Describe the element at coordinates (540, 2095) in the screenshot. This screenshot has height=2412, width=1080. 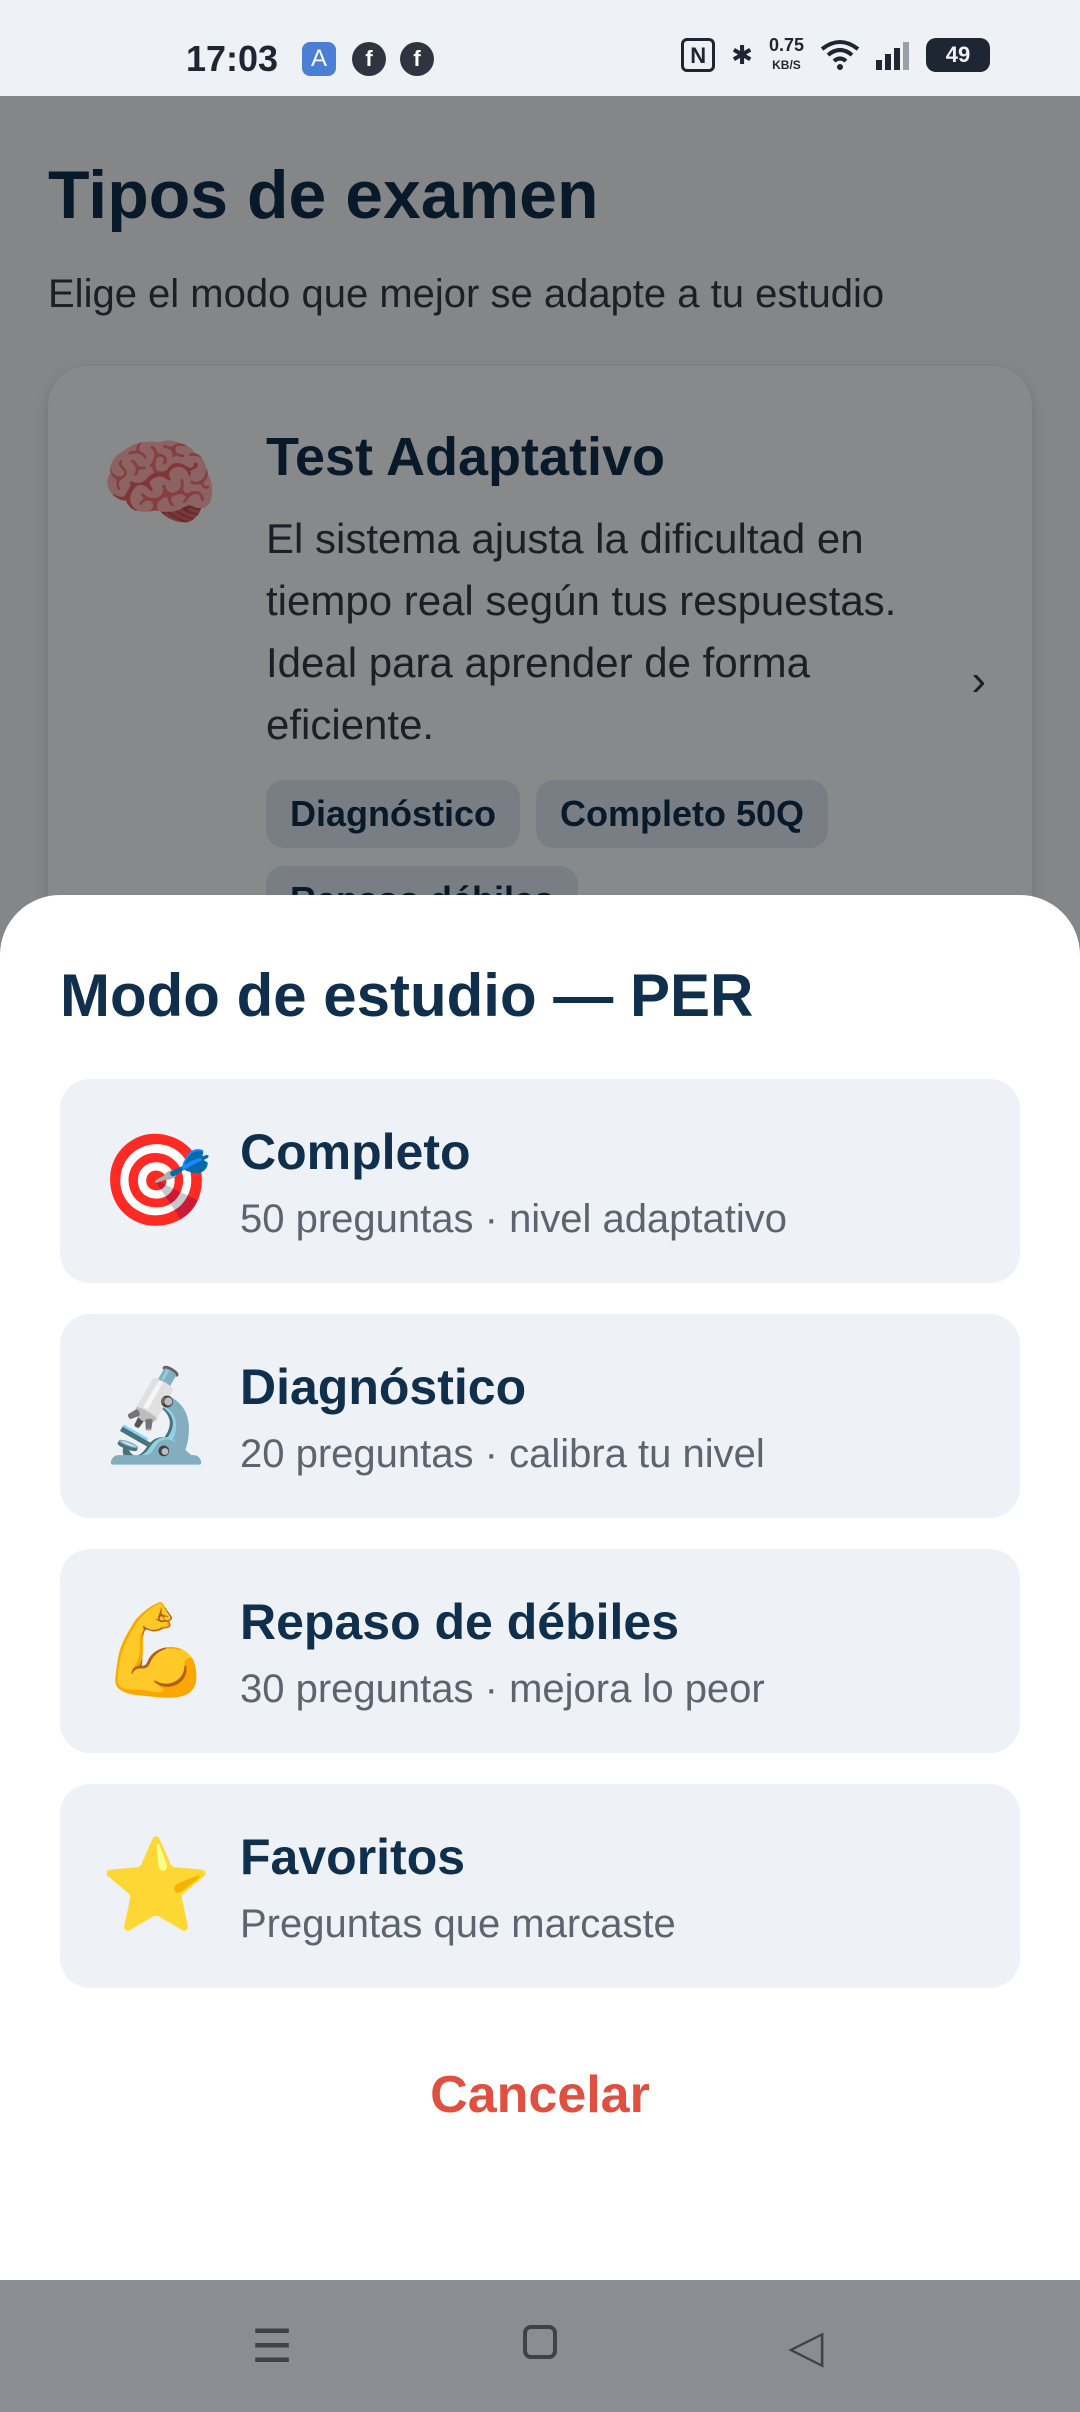
I see `cancel-button: Cancelar` at that location.